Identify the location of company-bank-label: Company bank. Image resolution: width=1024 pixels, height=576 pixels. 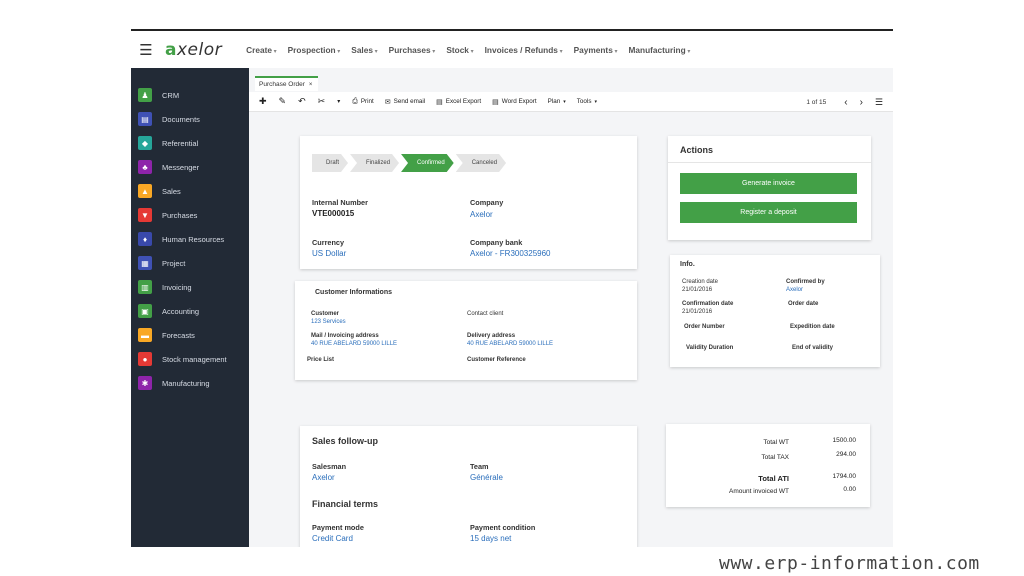
(496, 242).